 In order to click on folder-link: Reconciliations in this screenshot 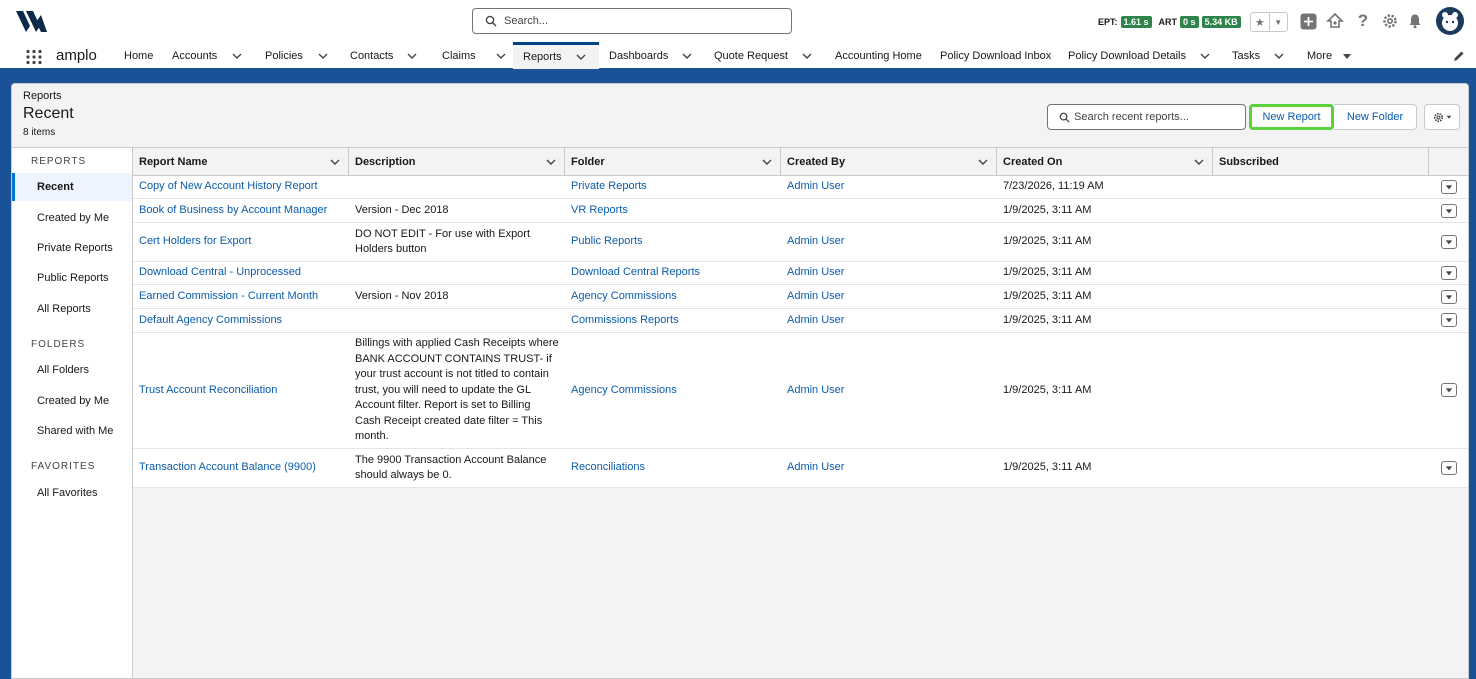, I will do `click(605, 468)`.